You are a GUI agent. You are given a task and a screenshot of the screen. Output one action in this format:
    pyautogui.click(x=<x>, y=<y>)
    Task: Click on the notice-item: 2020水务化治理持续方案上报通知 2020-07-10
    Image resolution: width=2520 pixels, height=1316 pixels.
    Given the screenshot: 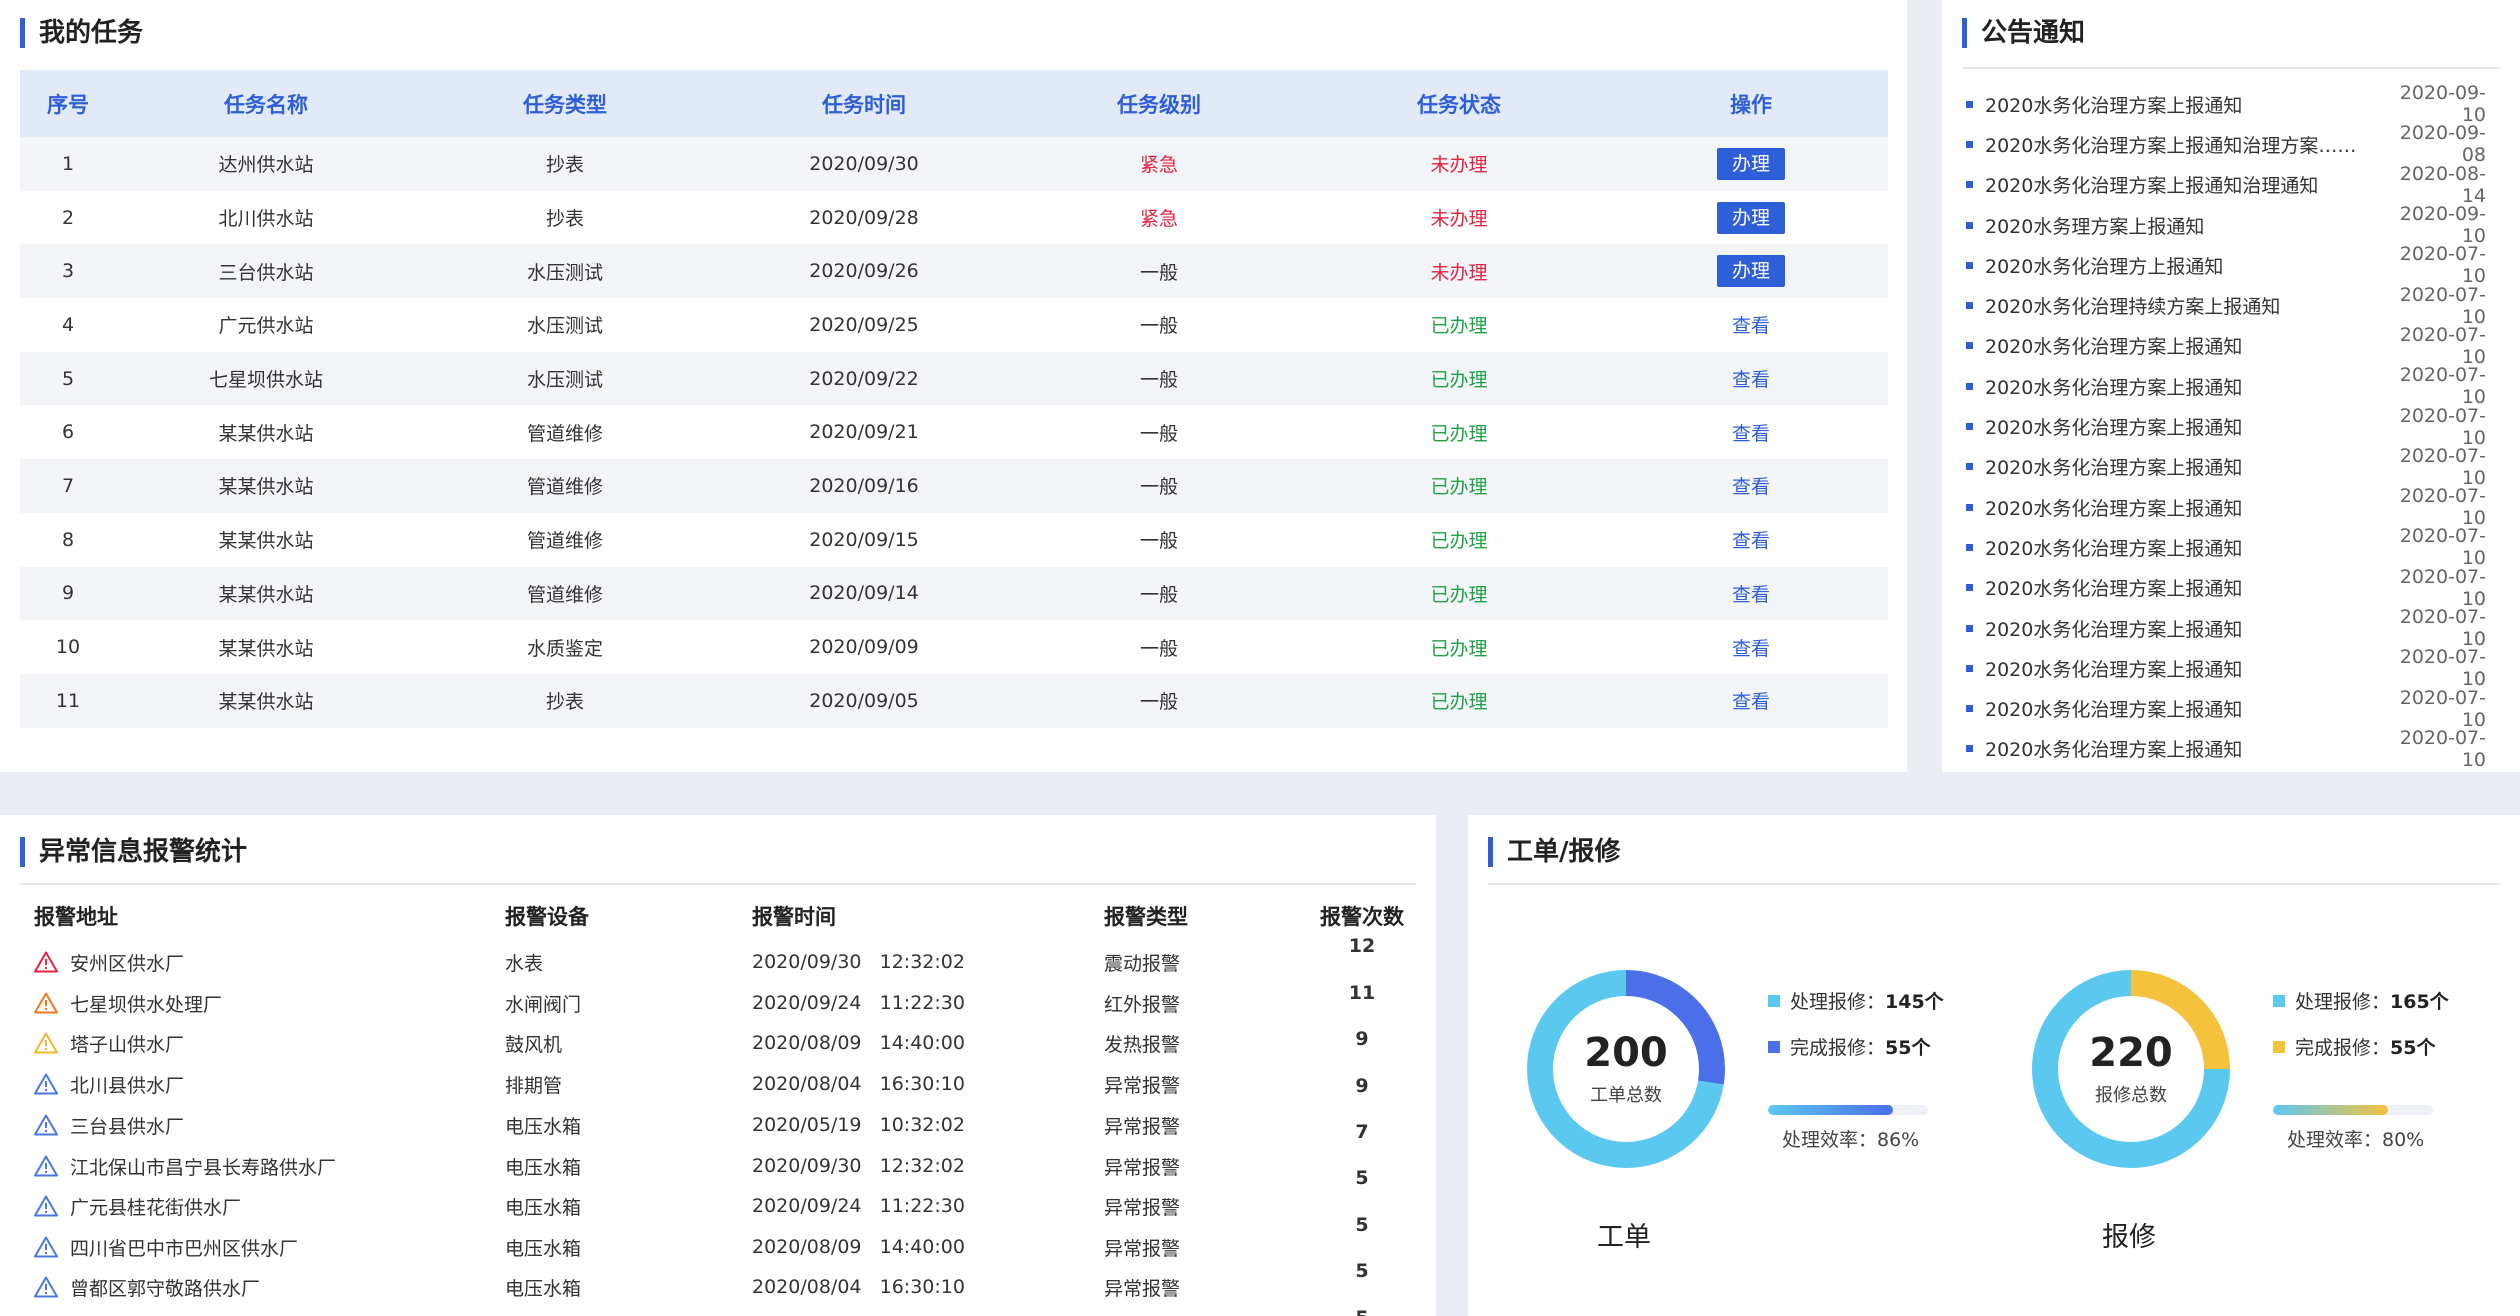 What is the action you would take?
    pyautogui.click(x=2226, y=306)
    